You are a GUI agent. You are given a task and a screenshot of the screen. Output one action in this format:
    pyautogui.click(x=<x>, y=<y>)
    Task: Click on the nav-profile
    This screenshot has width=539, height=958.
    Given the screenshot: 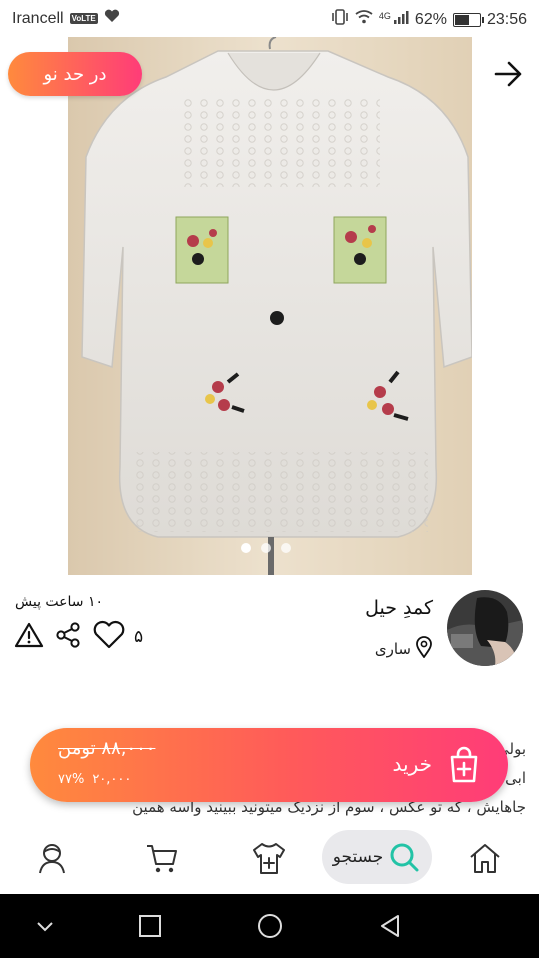 What is the action you would take?
    pyautogui.click(x=52, y=858)
    